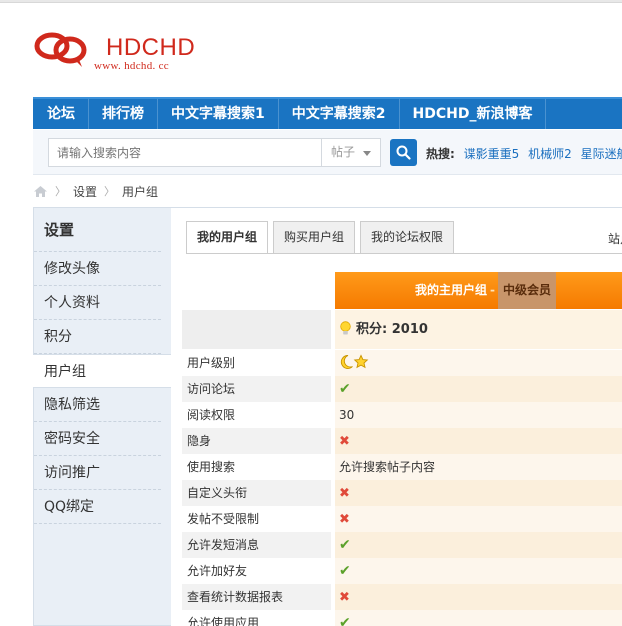 Image resolution: width=622 pixels, height=626 pixels. What do you see at coordinates (97, 507) in the screenshot?
I see `sidebar-item-qq-bind: QQ绑定` at bounding box center [97, 507].